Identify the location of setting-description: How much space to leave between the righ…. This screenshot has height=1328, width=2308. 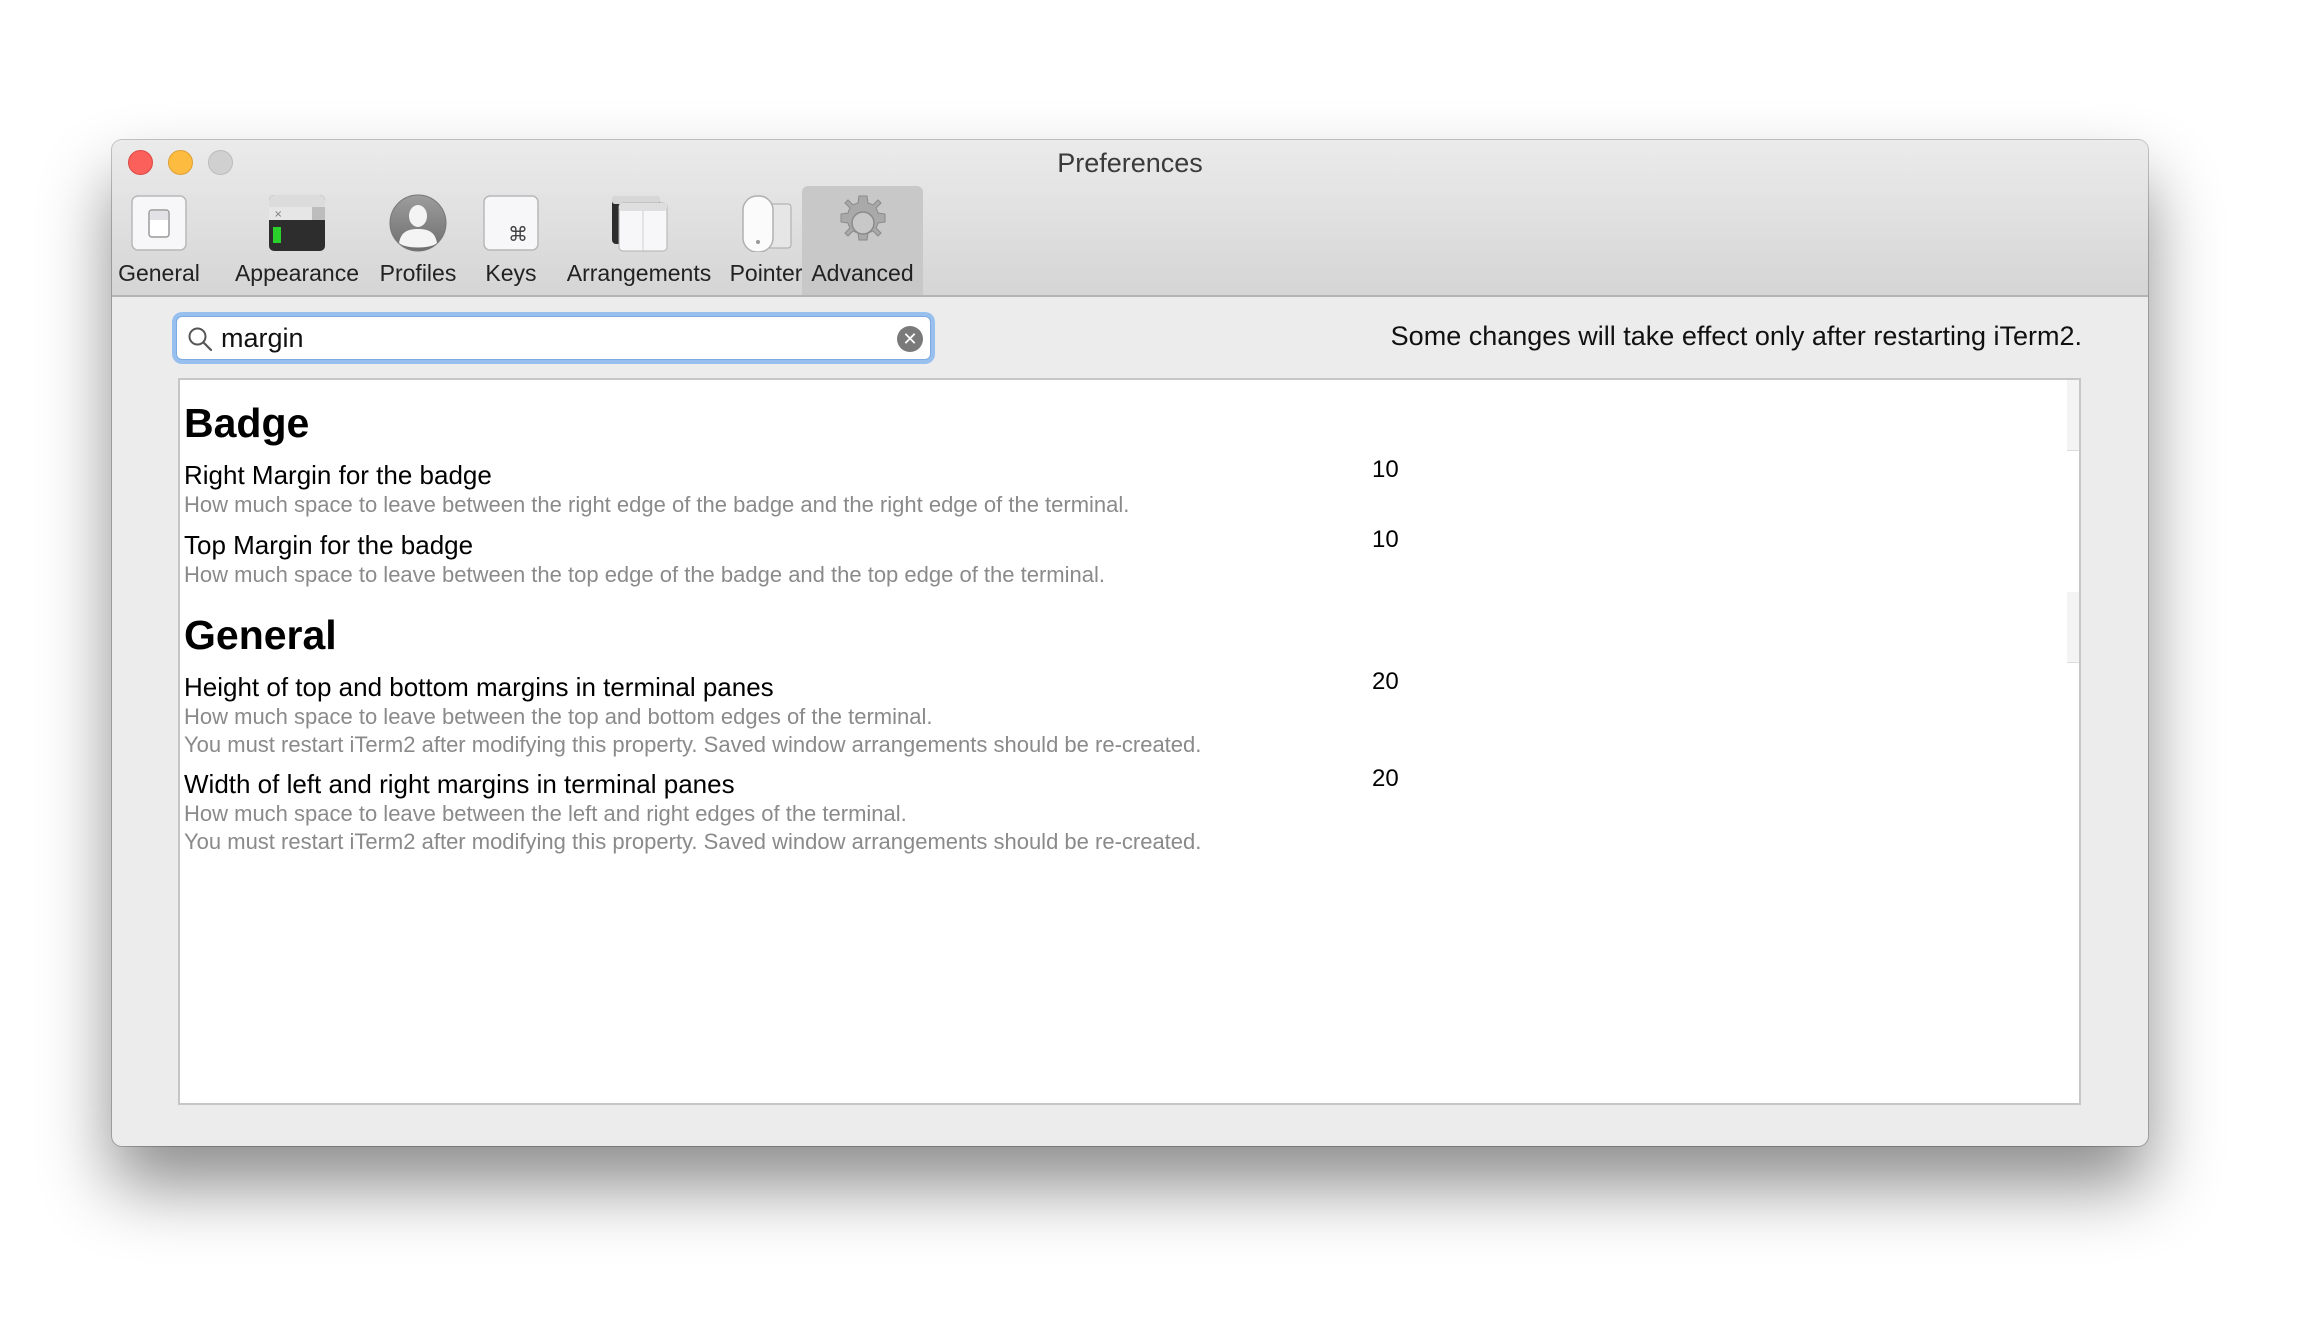
(657, 504).